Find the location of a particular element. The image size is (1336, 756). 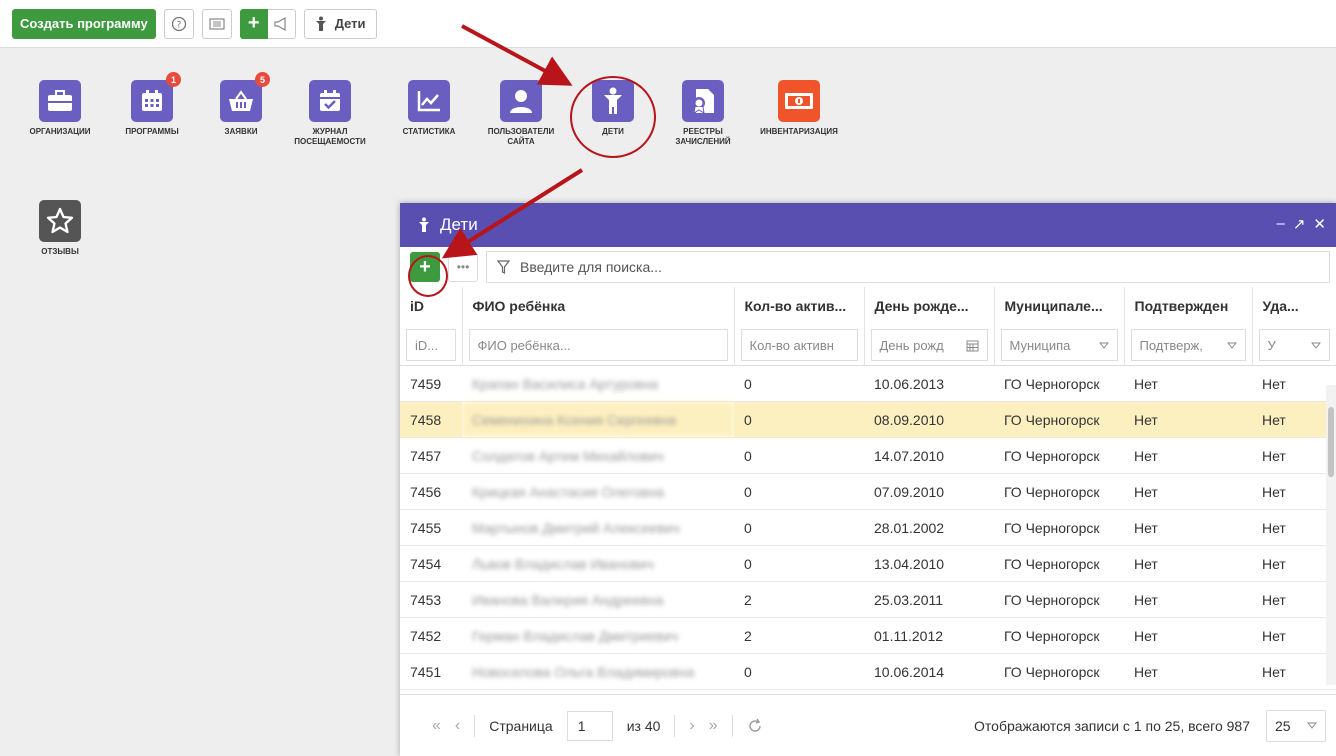

window-list-button is located at coordinates (216, 23).